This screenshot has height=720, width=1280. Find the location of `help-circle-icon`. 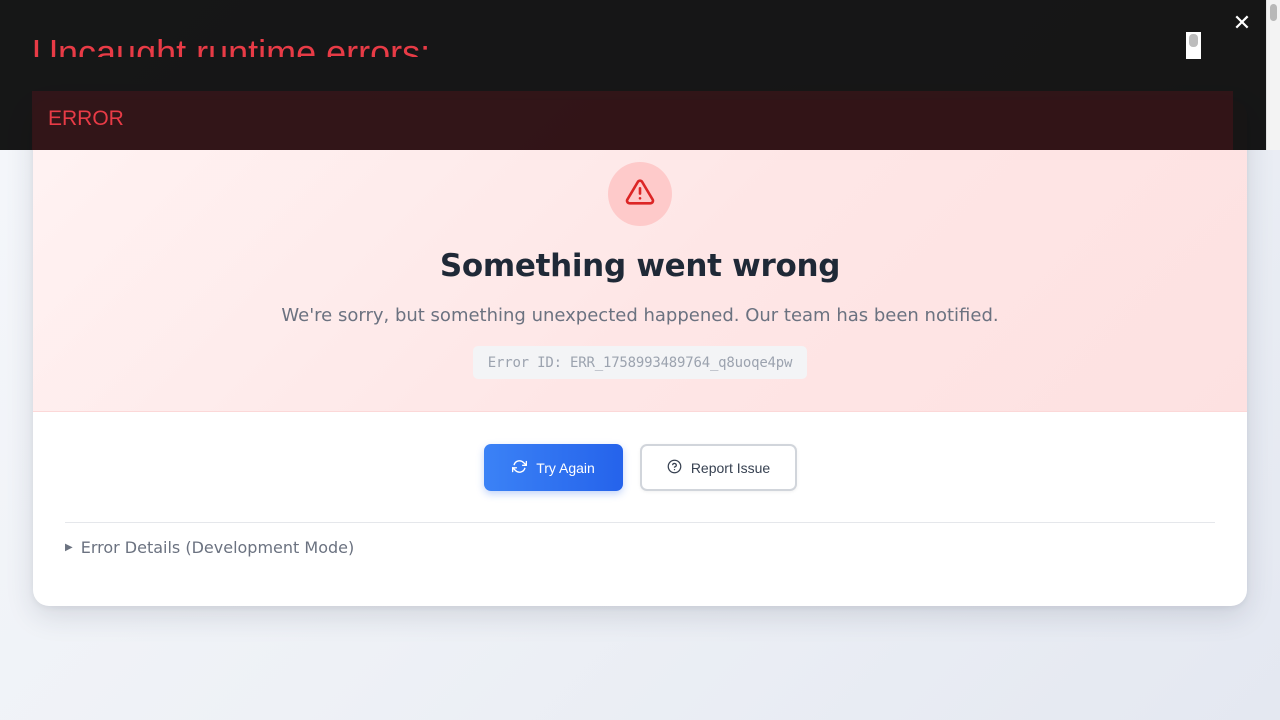

help-circle-icon is located at coordinates (674, 468).